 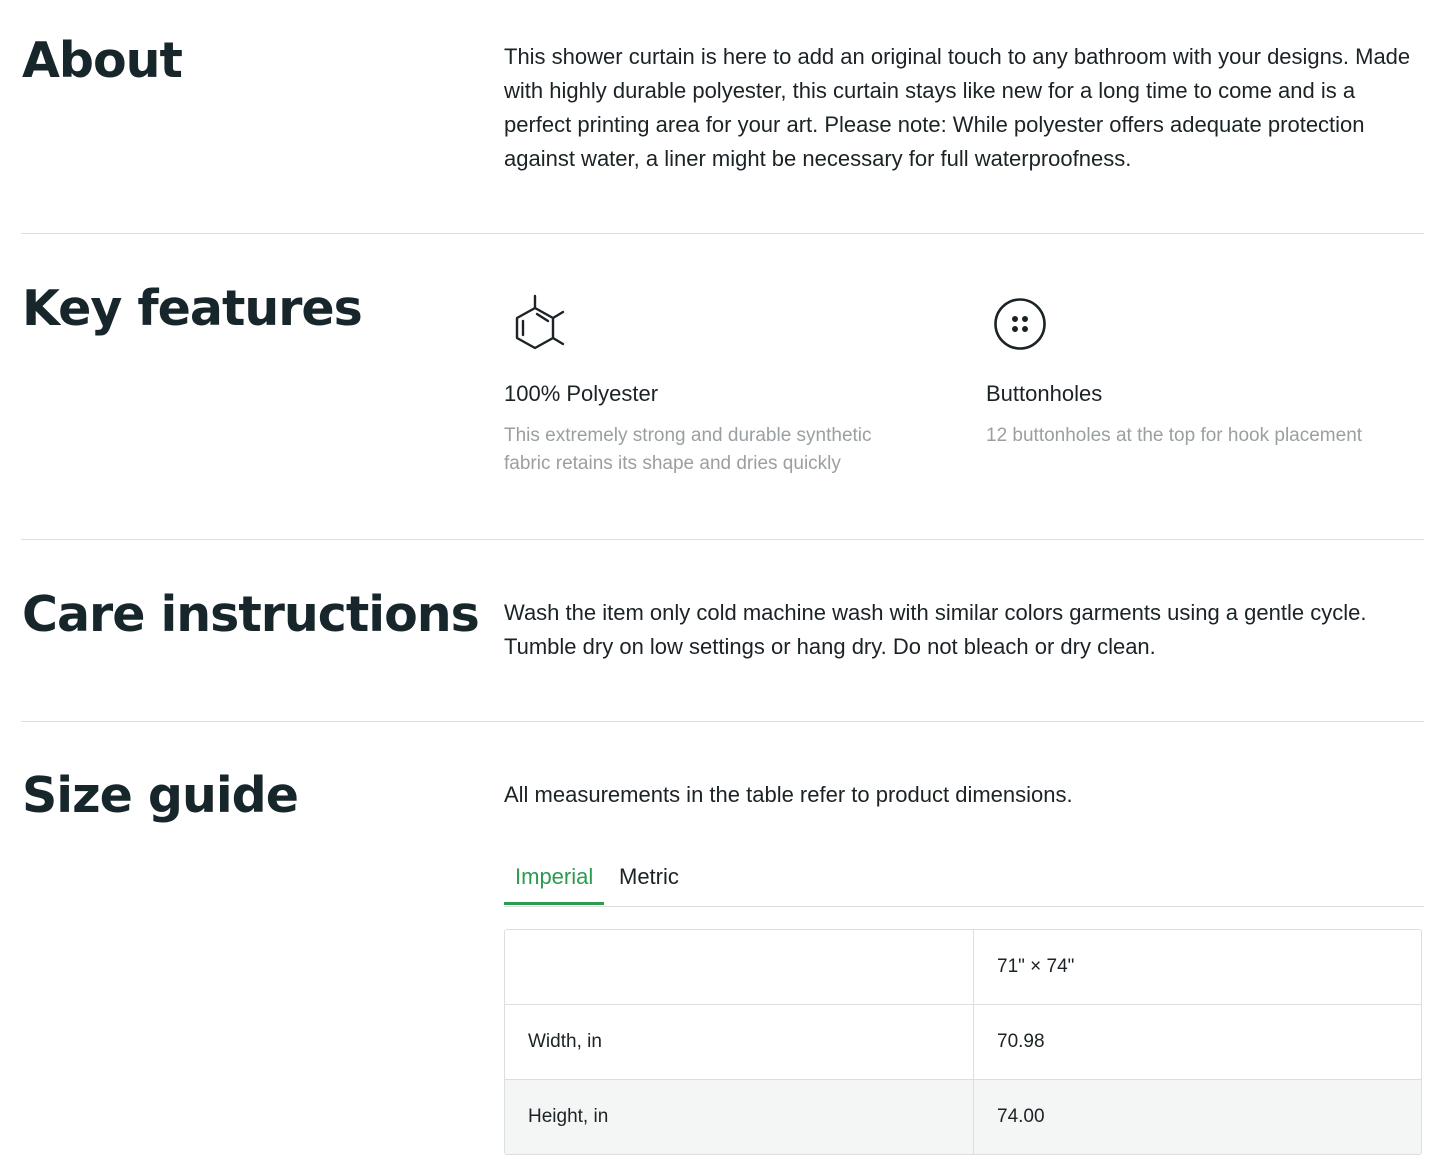 I want to click on table-row-label: Height, in, so click(x=739, y=1117).